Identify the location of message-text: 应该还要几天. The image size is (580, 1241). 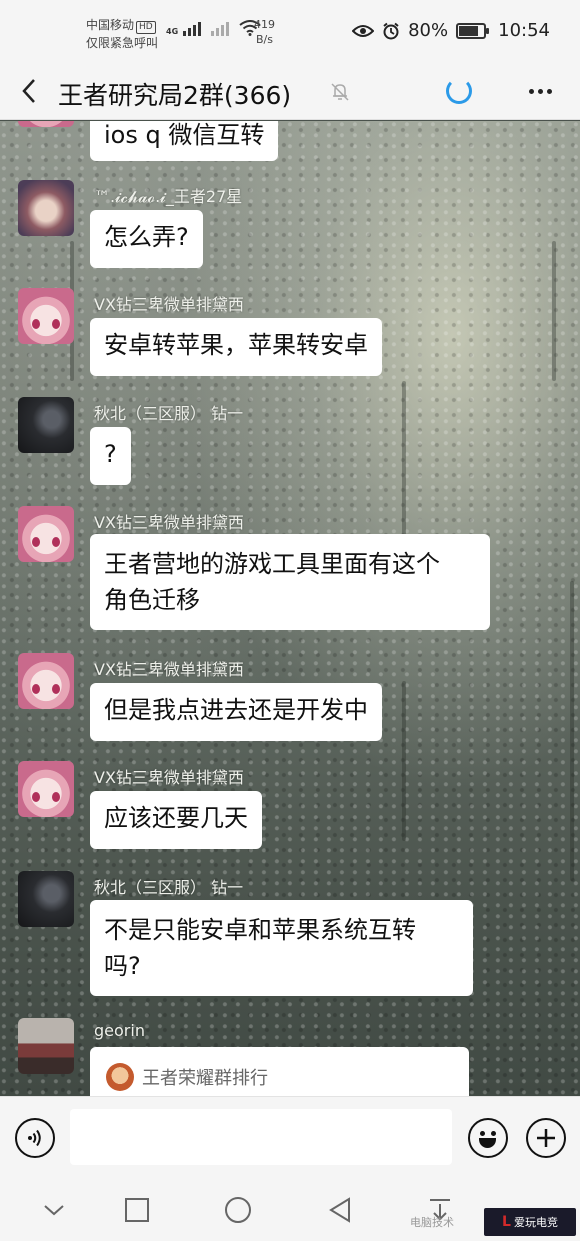
(176, 818).